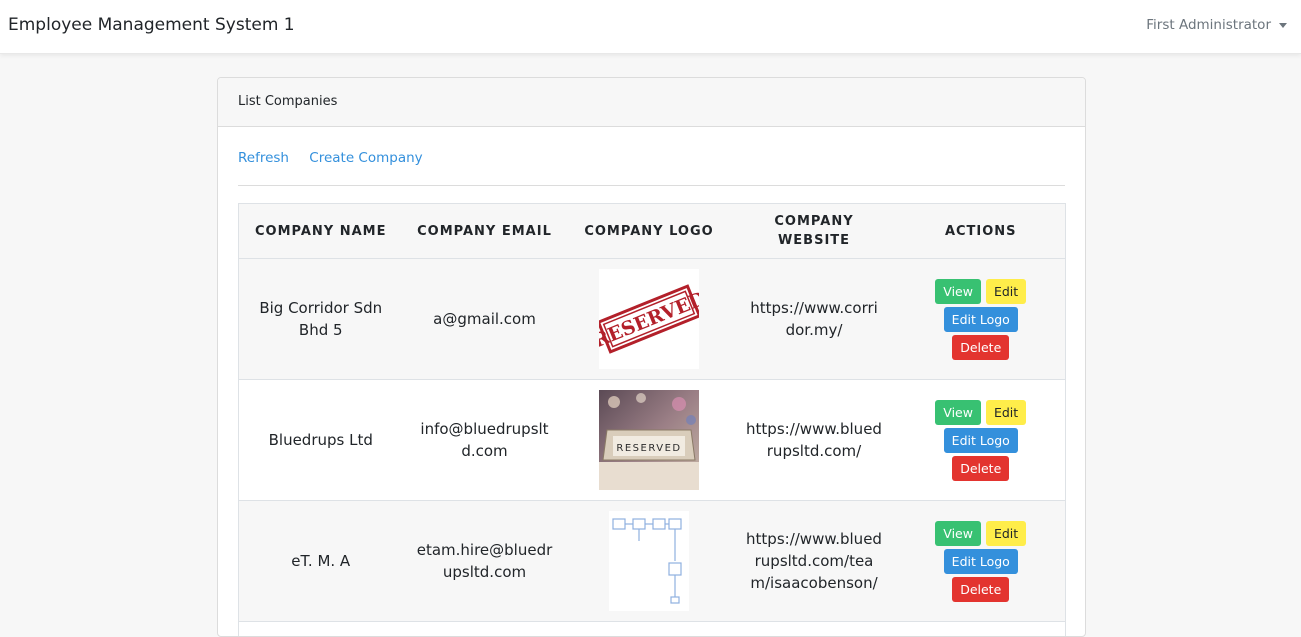 The image size is (1301, 637). I want to click on header-company-website: COMPANY WEBSITE, so click(814, 231).